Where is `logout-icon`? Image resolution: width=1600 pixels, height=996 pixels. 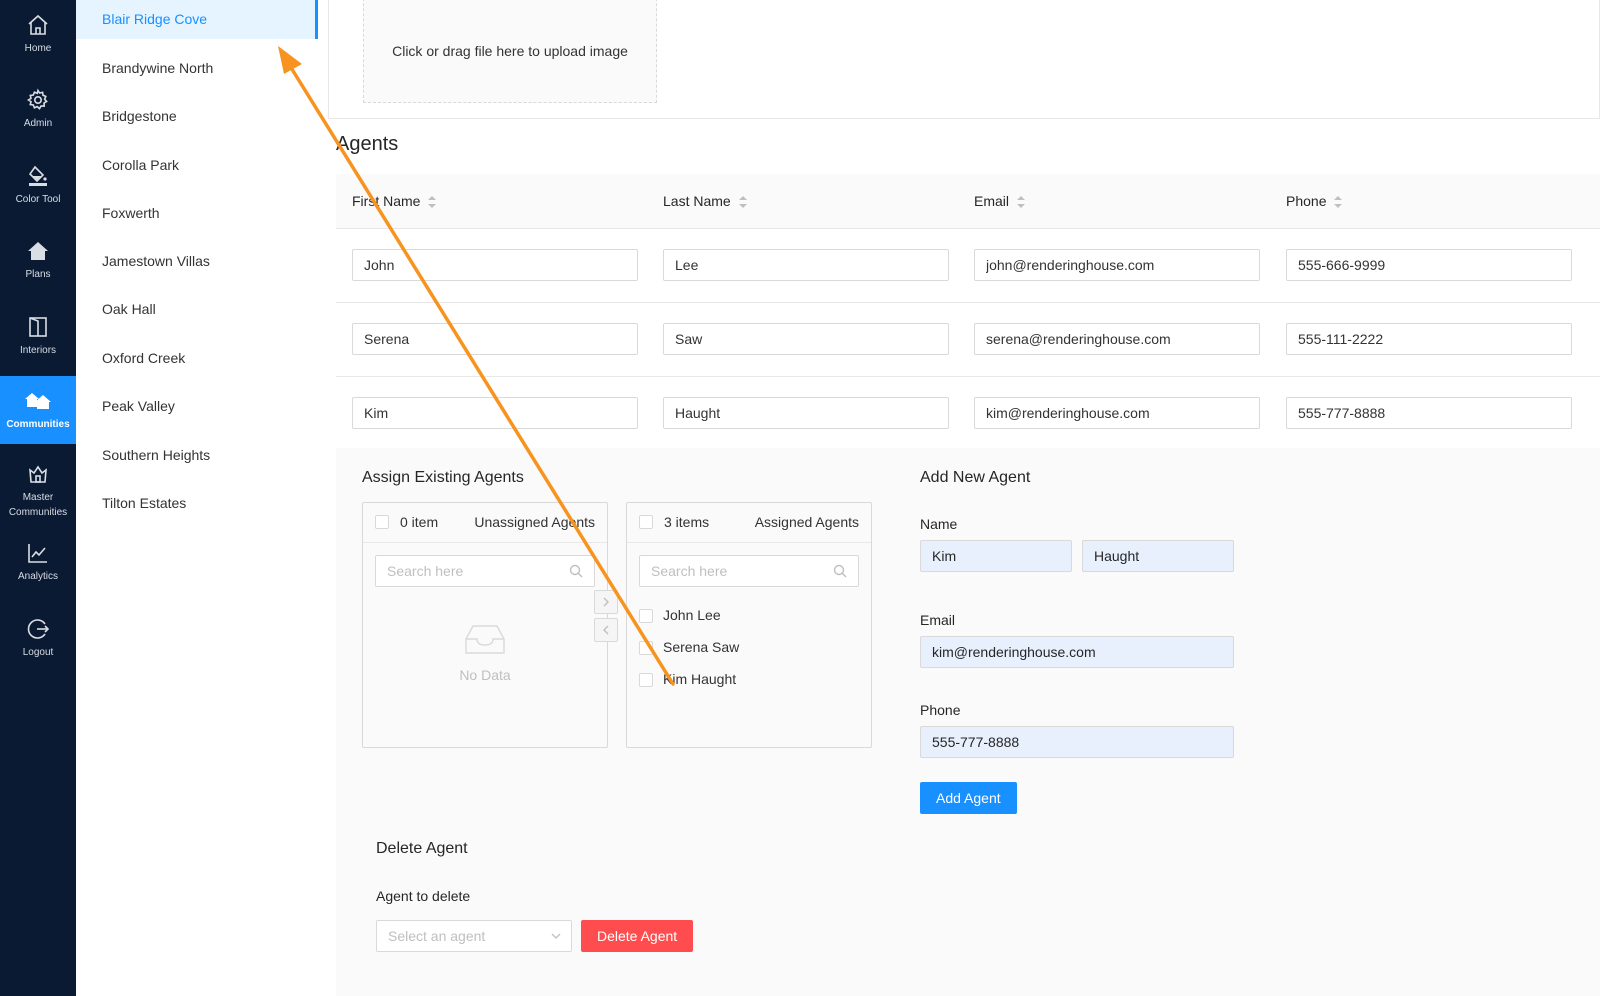
logout-icon is located at coordinates (38, 628).